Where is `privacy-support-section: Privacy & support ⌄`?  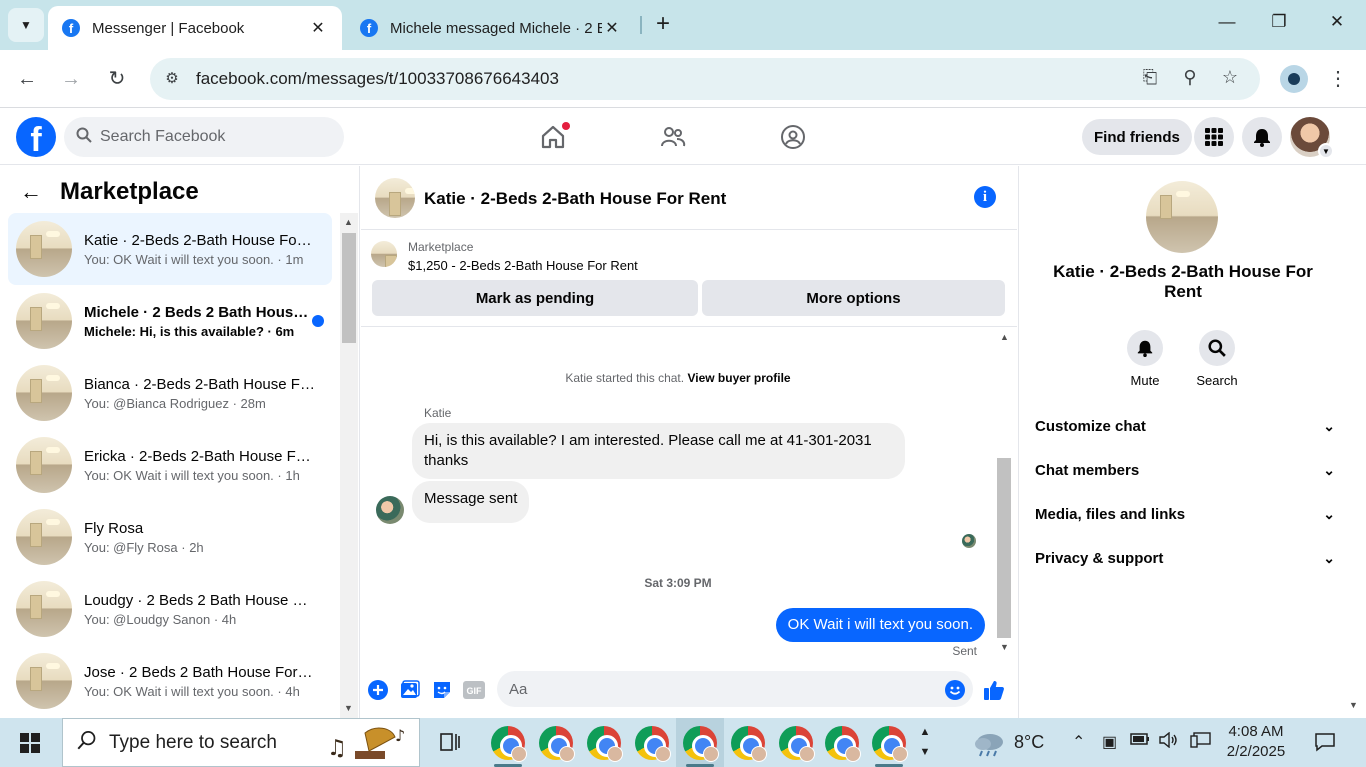 privacy-support-section: Privacy & support ⌄ is located at coordinates (1185, 558).